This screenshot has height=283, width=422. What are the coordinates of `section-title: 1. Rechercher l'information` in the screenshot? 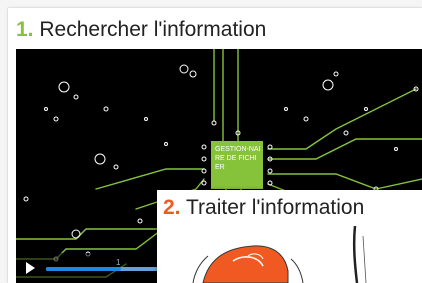 It's located at (141, 30).